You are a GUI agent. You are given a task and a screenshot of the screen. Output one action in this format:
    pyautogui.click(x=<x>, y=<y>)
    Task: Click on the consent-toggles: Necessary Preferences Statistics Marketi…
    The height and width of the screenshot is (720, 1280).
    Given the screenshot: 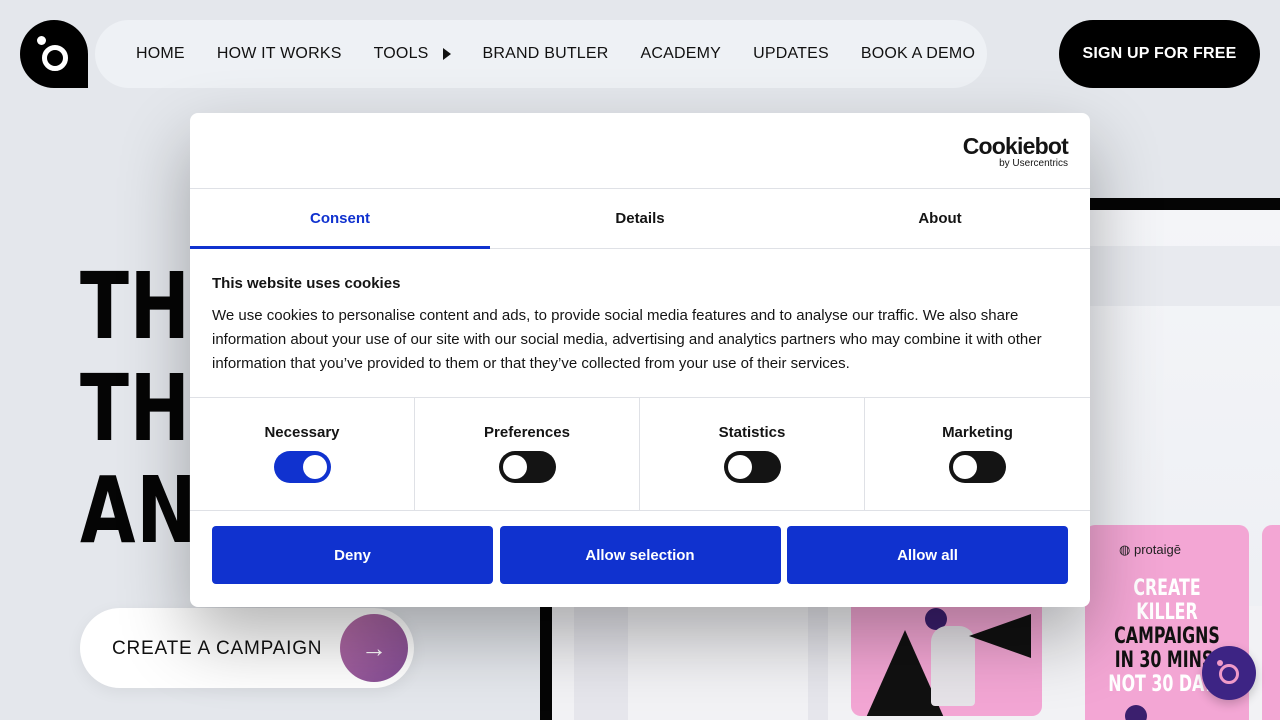 What is the action you would take?
    pyautogui.click(x=640, y=454)
    